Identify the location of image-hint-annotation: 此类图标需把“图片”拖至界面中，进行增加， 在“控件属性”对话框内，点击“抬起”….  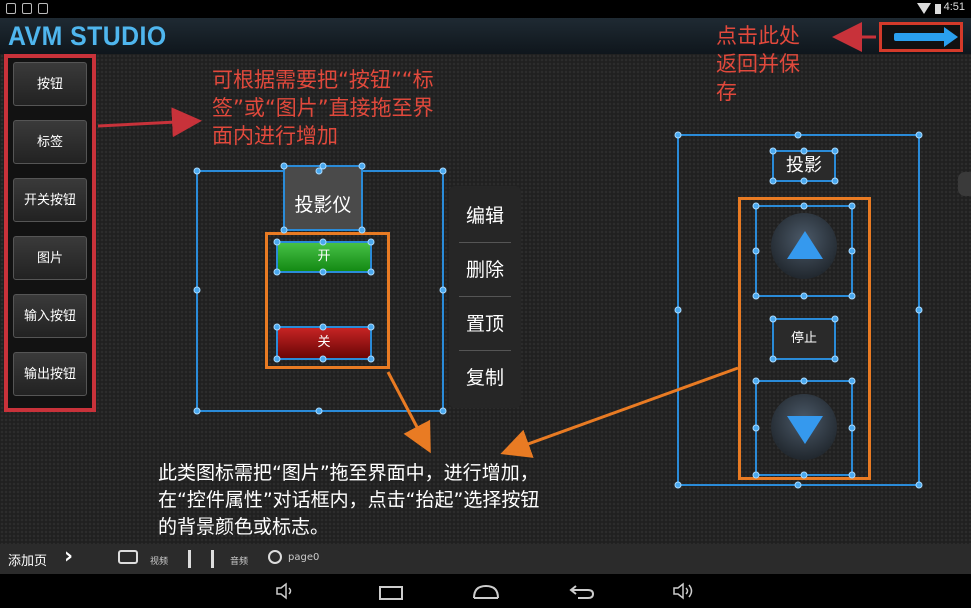
(428, 500).